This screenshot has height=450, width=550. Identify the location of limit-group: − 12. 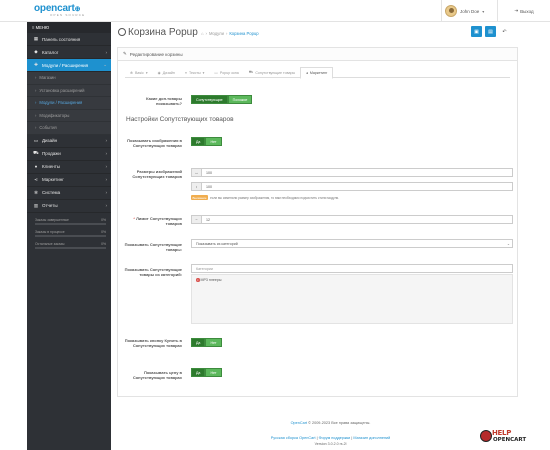
(352, 219).